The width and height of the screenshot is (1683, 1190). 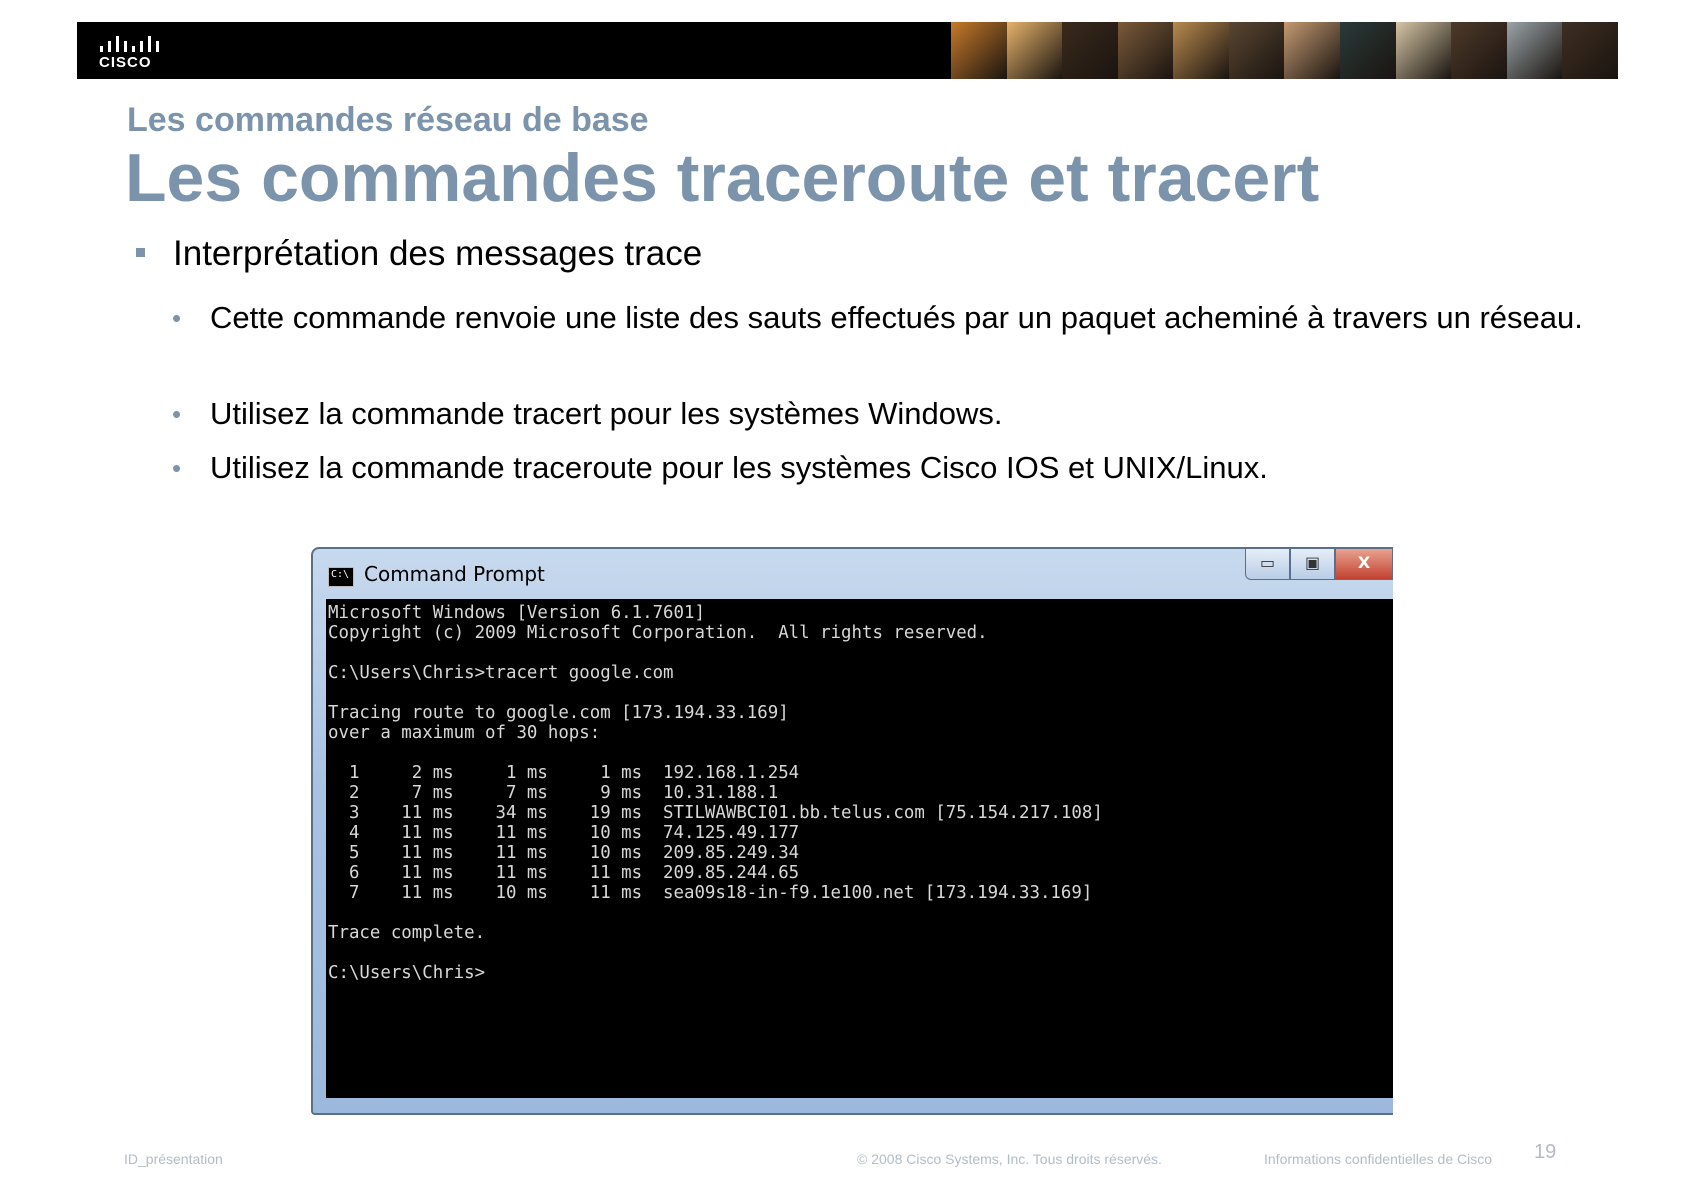 I want to click on square-bullet-icon, so click(x=140, y=252).